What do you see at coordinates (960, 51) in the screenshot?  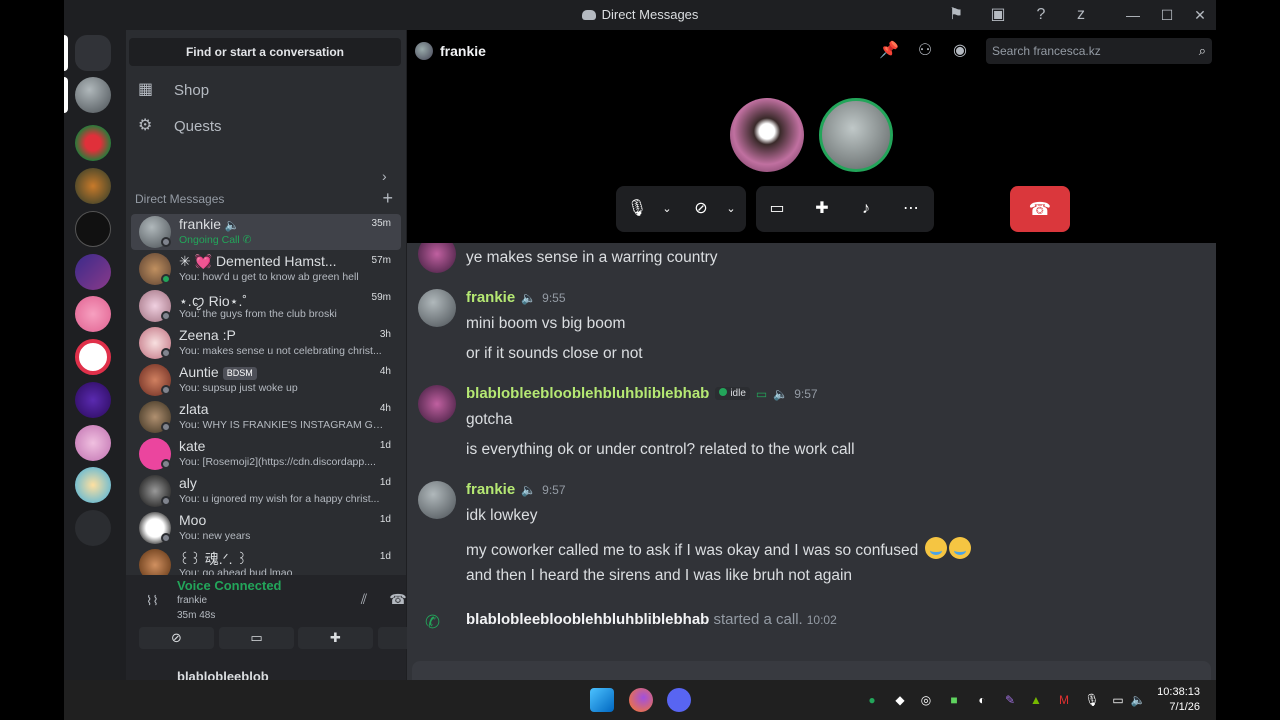 I see `user-profile-icon: ◉` at bounding box center [960, 51].